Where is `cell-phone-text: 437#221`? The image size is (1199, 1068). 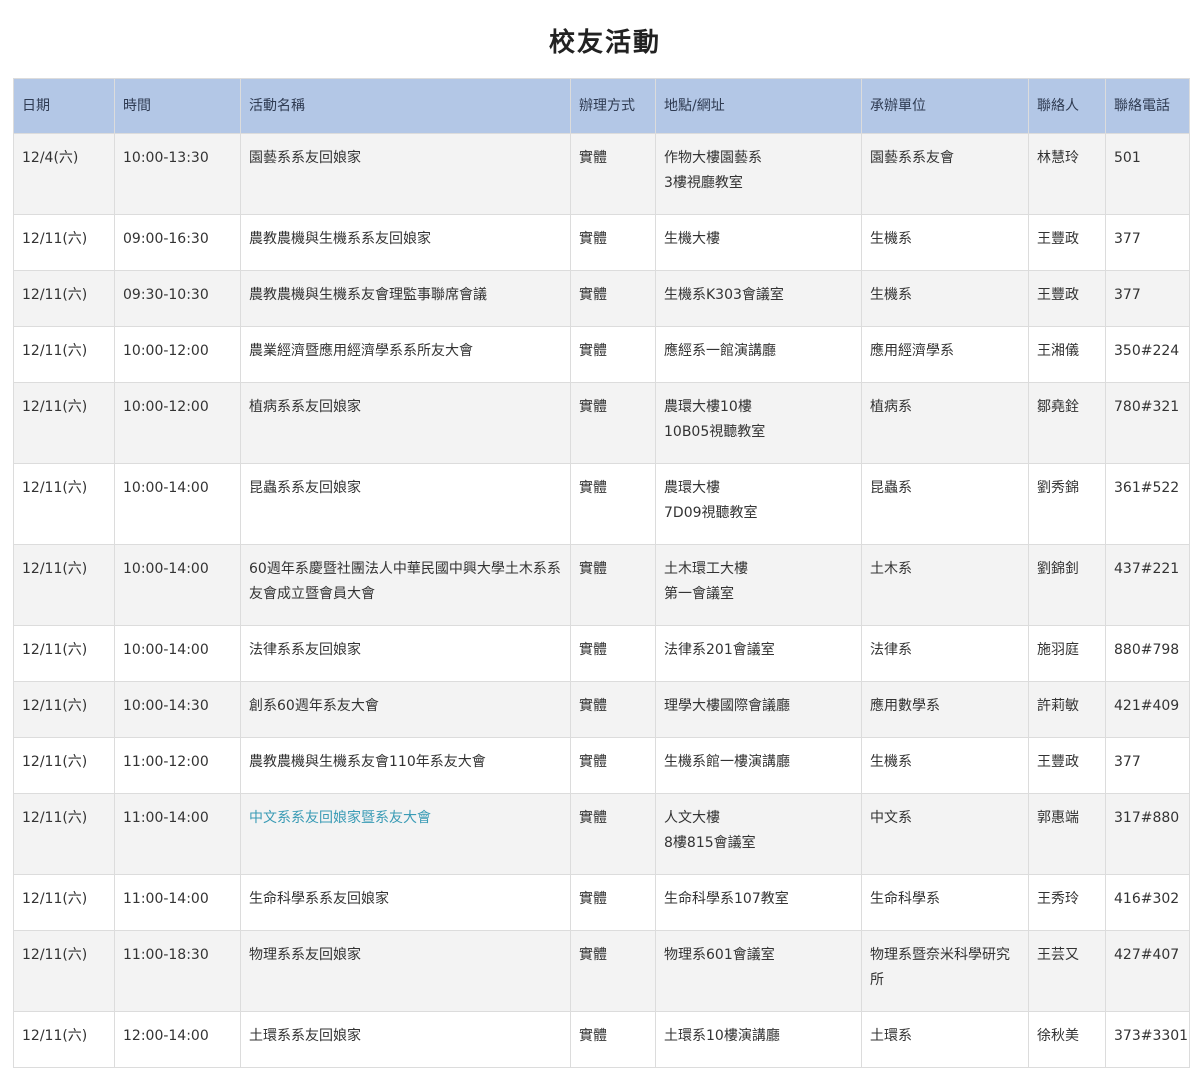
cell-phone-text: 437#221 is located at coordinates (1147, 569).